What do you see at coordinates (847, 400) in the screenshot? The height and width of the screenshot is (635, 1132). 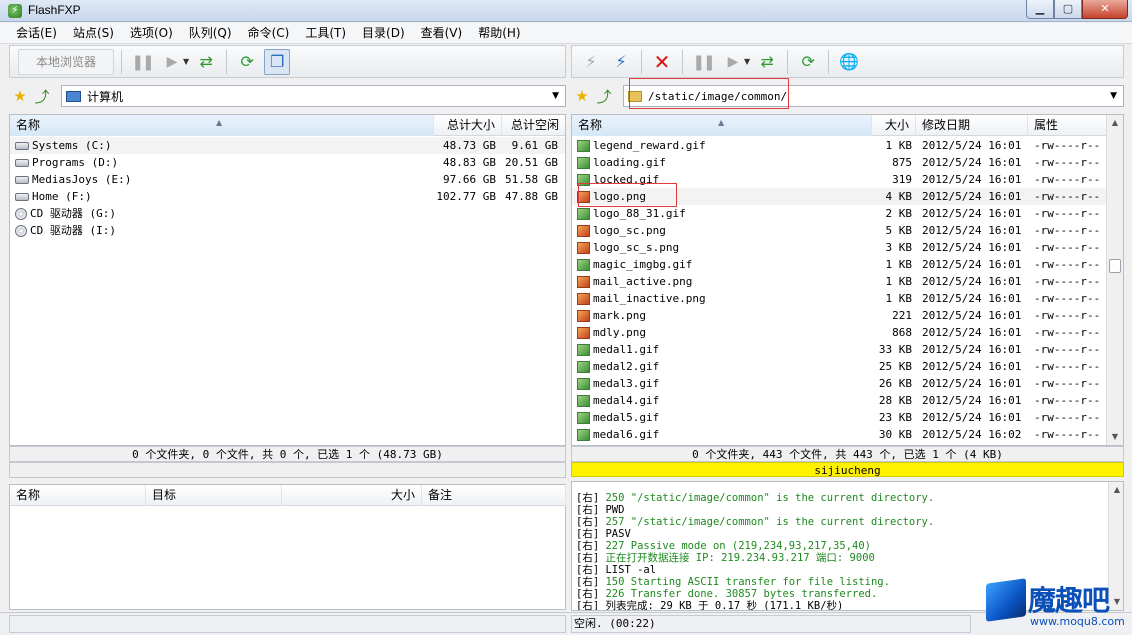 I see `table-row: medal4.gif 28 KB 2012/5/24 16:01 -rw----r--` at bounding box center [847, 400].